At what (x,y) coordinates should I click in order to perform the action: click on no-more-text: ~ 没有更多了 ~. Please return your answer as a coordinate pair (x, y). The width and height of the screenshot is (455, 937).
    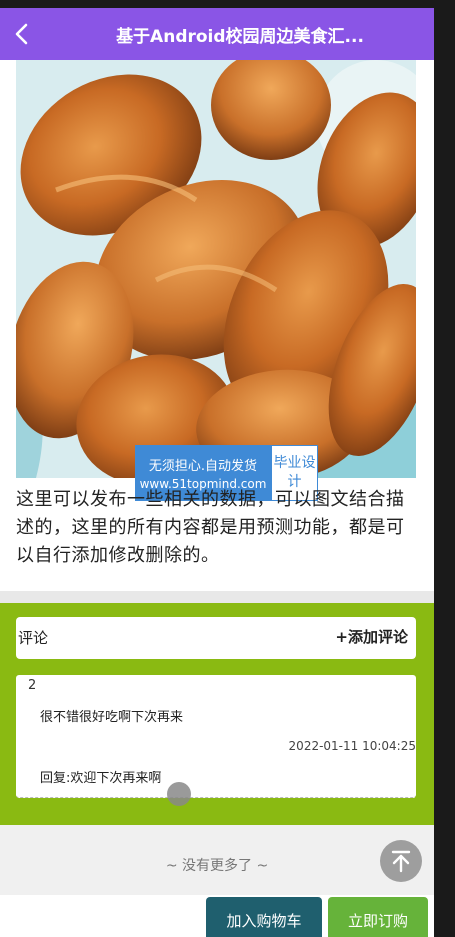
    Looking at the image, I should click on (217, 866).